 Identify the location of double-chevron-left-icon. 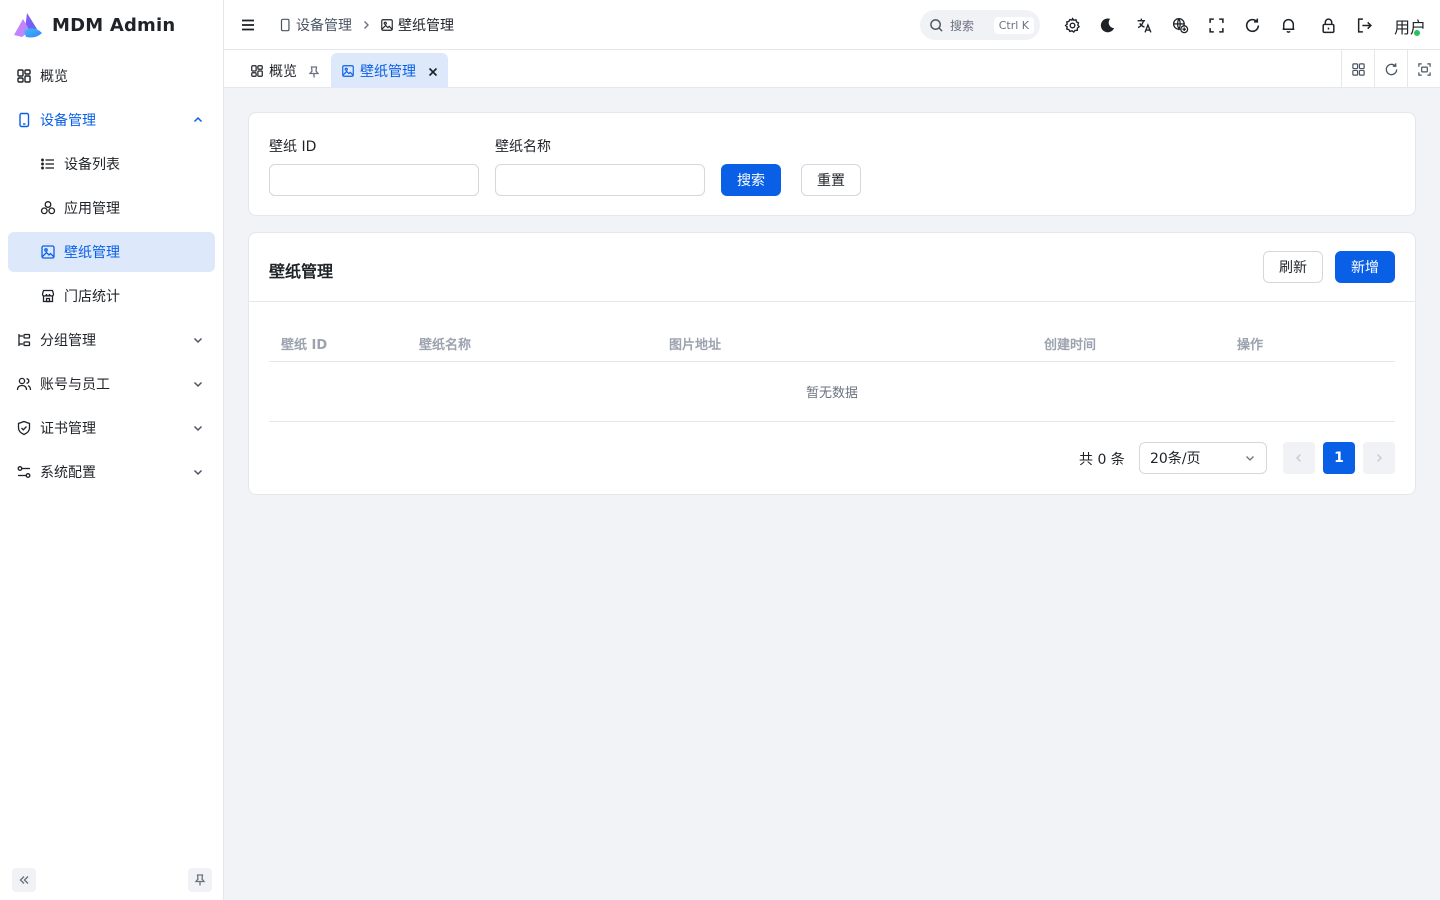
(24, 880).